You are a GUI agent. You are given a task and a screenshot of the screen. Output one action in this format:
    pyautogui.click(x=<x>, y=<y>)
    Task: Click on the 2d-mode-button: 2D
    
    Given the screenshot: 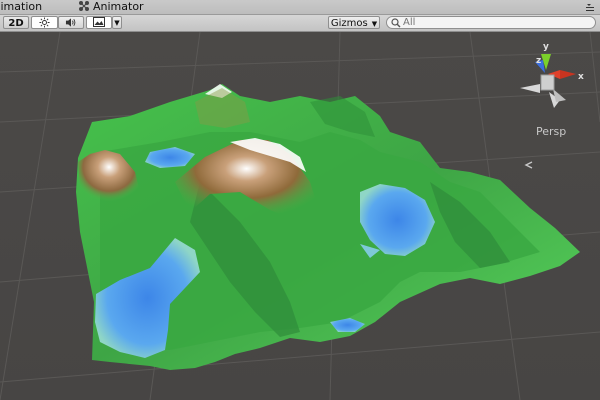 What is the action you would take?
    pyautogui.click(x=16, y=22)
    